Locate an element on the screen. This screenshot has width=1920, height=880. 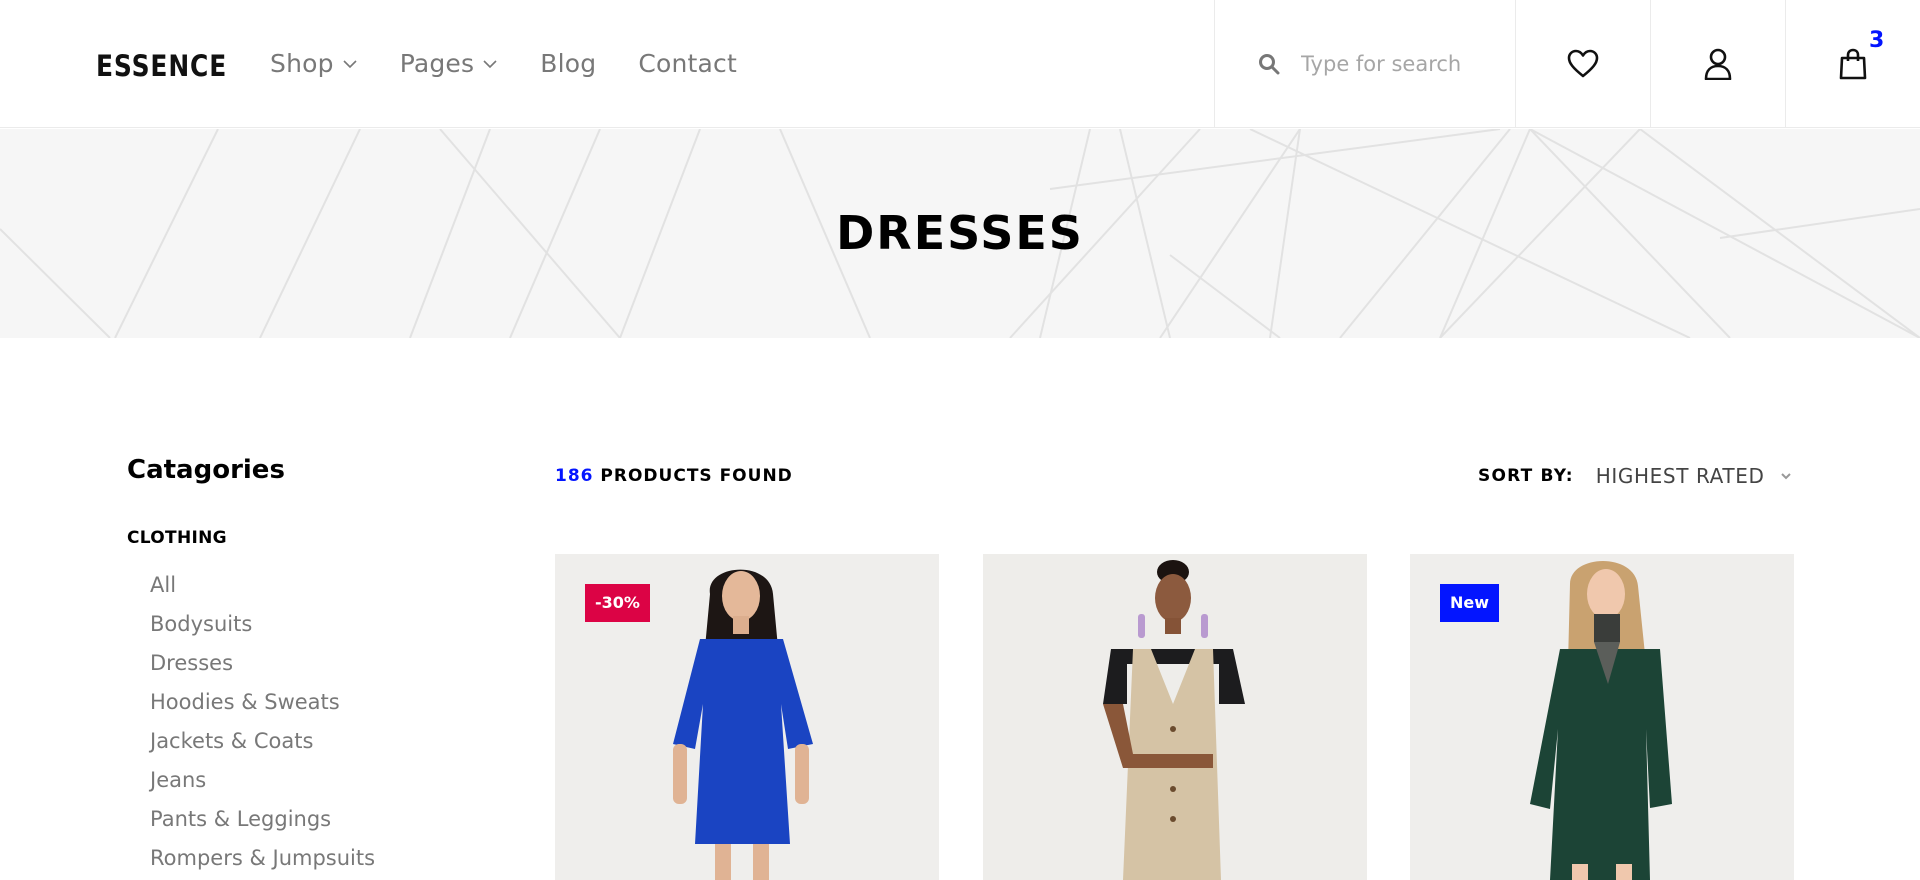
category-item-jackets-coats: Jackets & Coats is located at coordinates (288, 741).